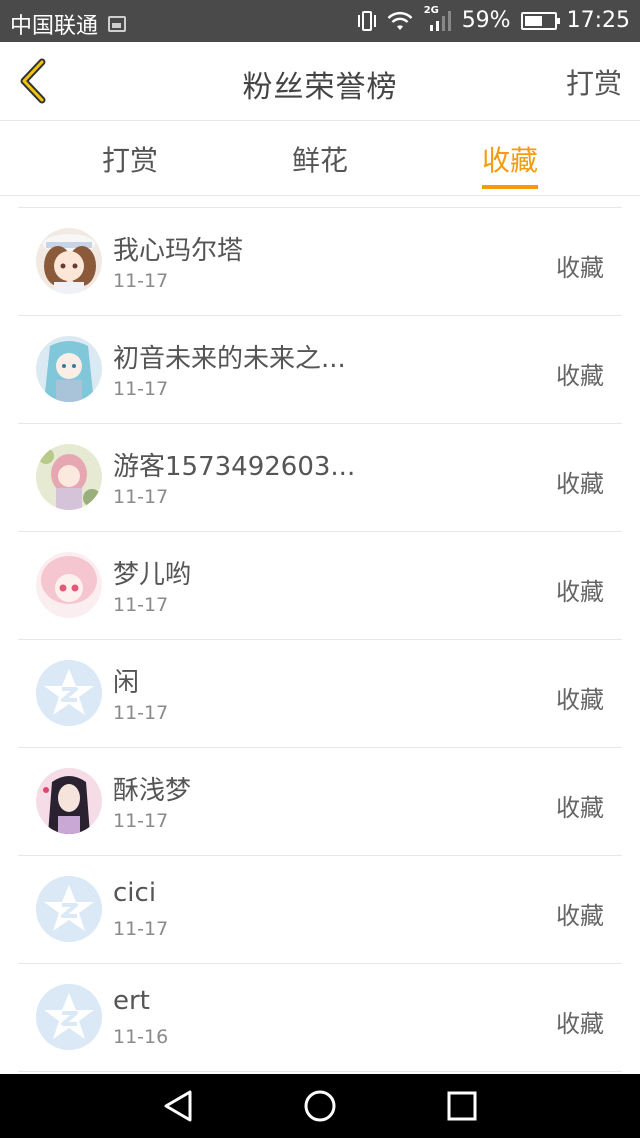 This screenshot has width=640, height=1138. What do you see at coordinates (320, 1018) in the screenshot?
I see `list-item: ert 11-16 收藏` at bounding box center [320, 1018].